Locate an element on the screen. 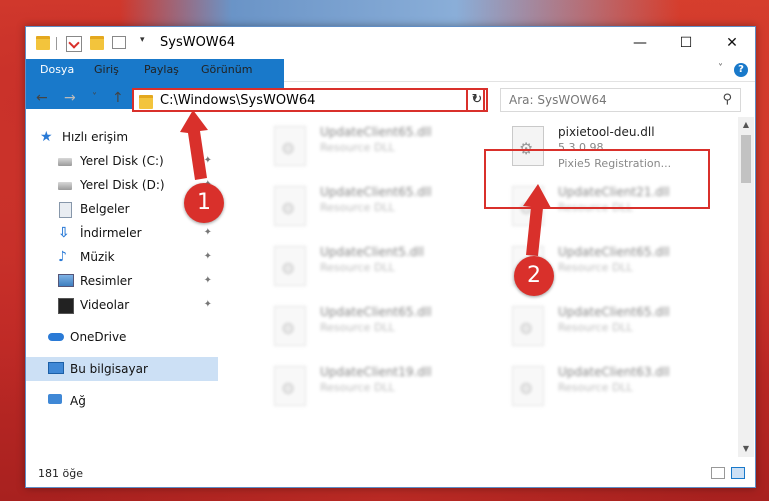 This screenshot has width=769, height=501. step-marker-1: 1 is located at coordinates (204, 203).